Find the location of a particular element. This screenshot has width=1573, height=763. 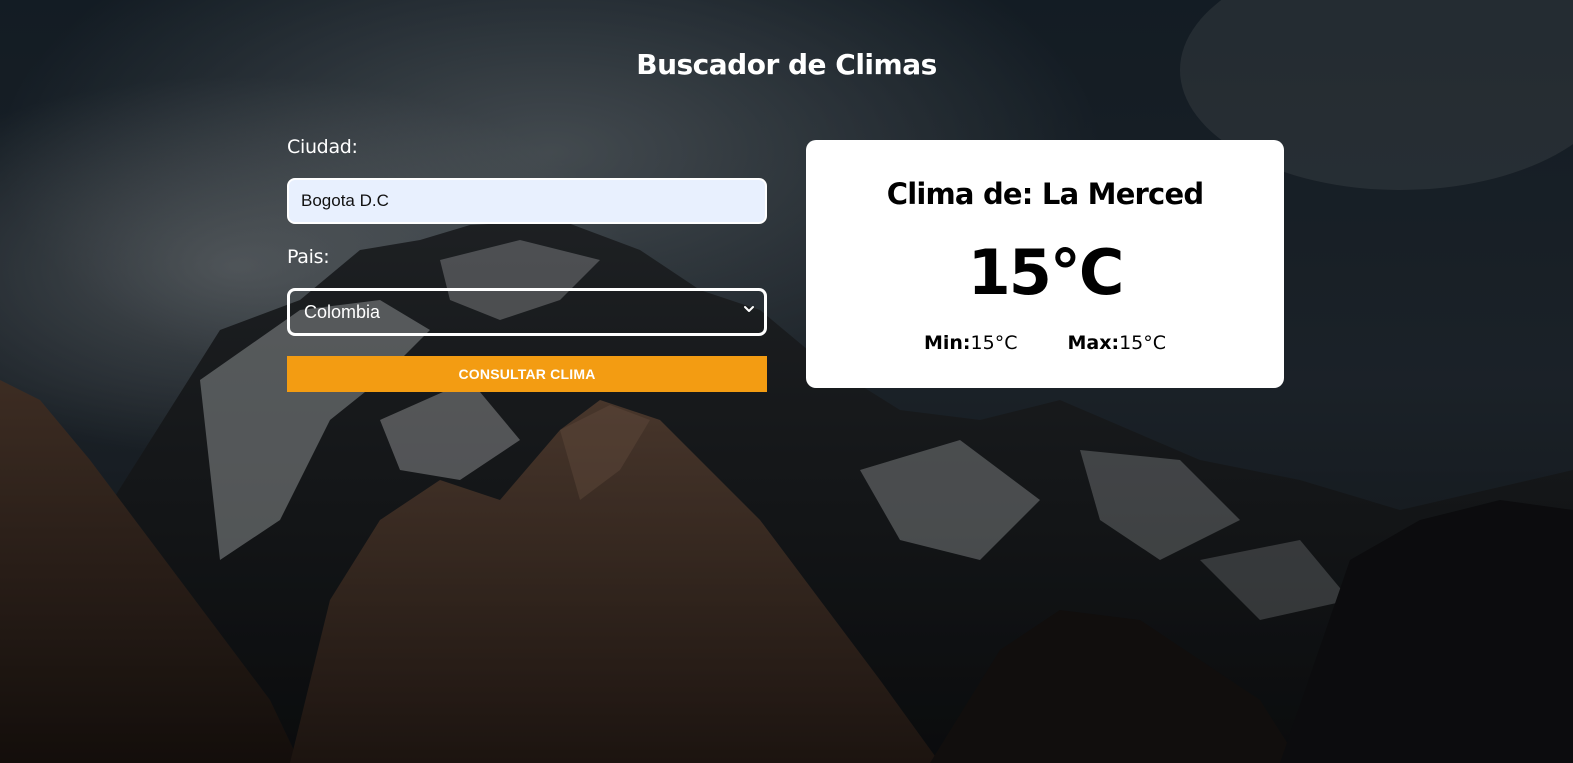

result-title: Clima de: La Merced is located at coordinates (1045, 194).